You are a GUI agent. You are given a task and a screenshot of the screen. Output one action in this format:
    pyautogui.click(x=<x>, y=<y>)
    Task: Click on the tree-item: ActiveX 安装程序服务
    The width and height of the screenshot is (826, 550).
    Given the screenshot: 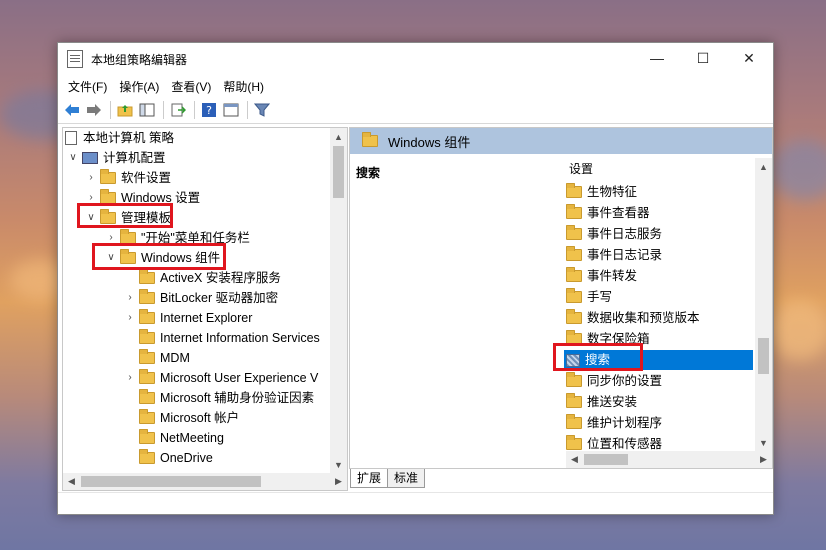 What is the action you would take?
    pyautogui.click(x=202, y=278)
    